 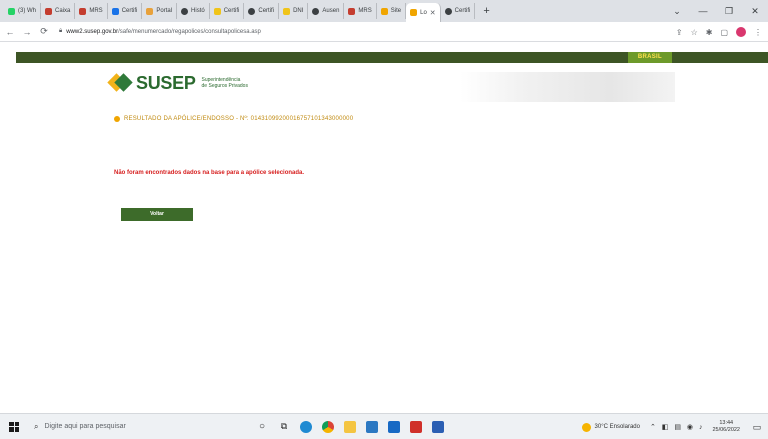 I want to click on cortana-icon: ○, so click(x=262, y=427).